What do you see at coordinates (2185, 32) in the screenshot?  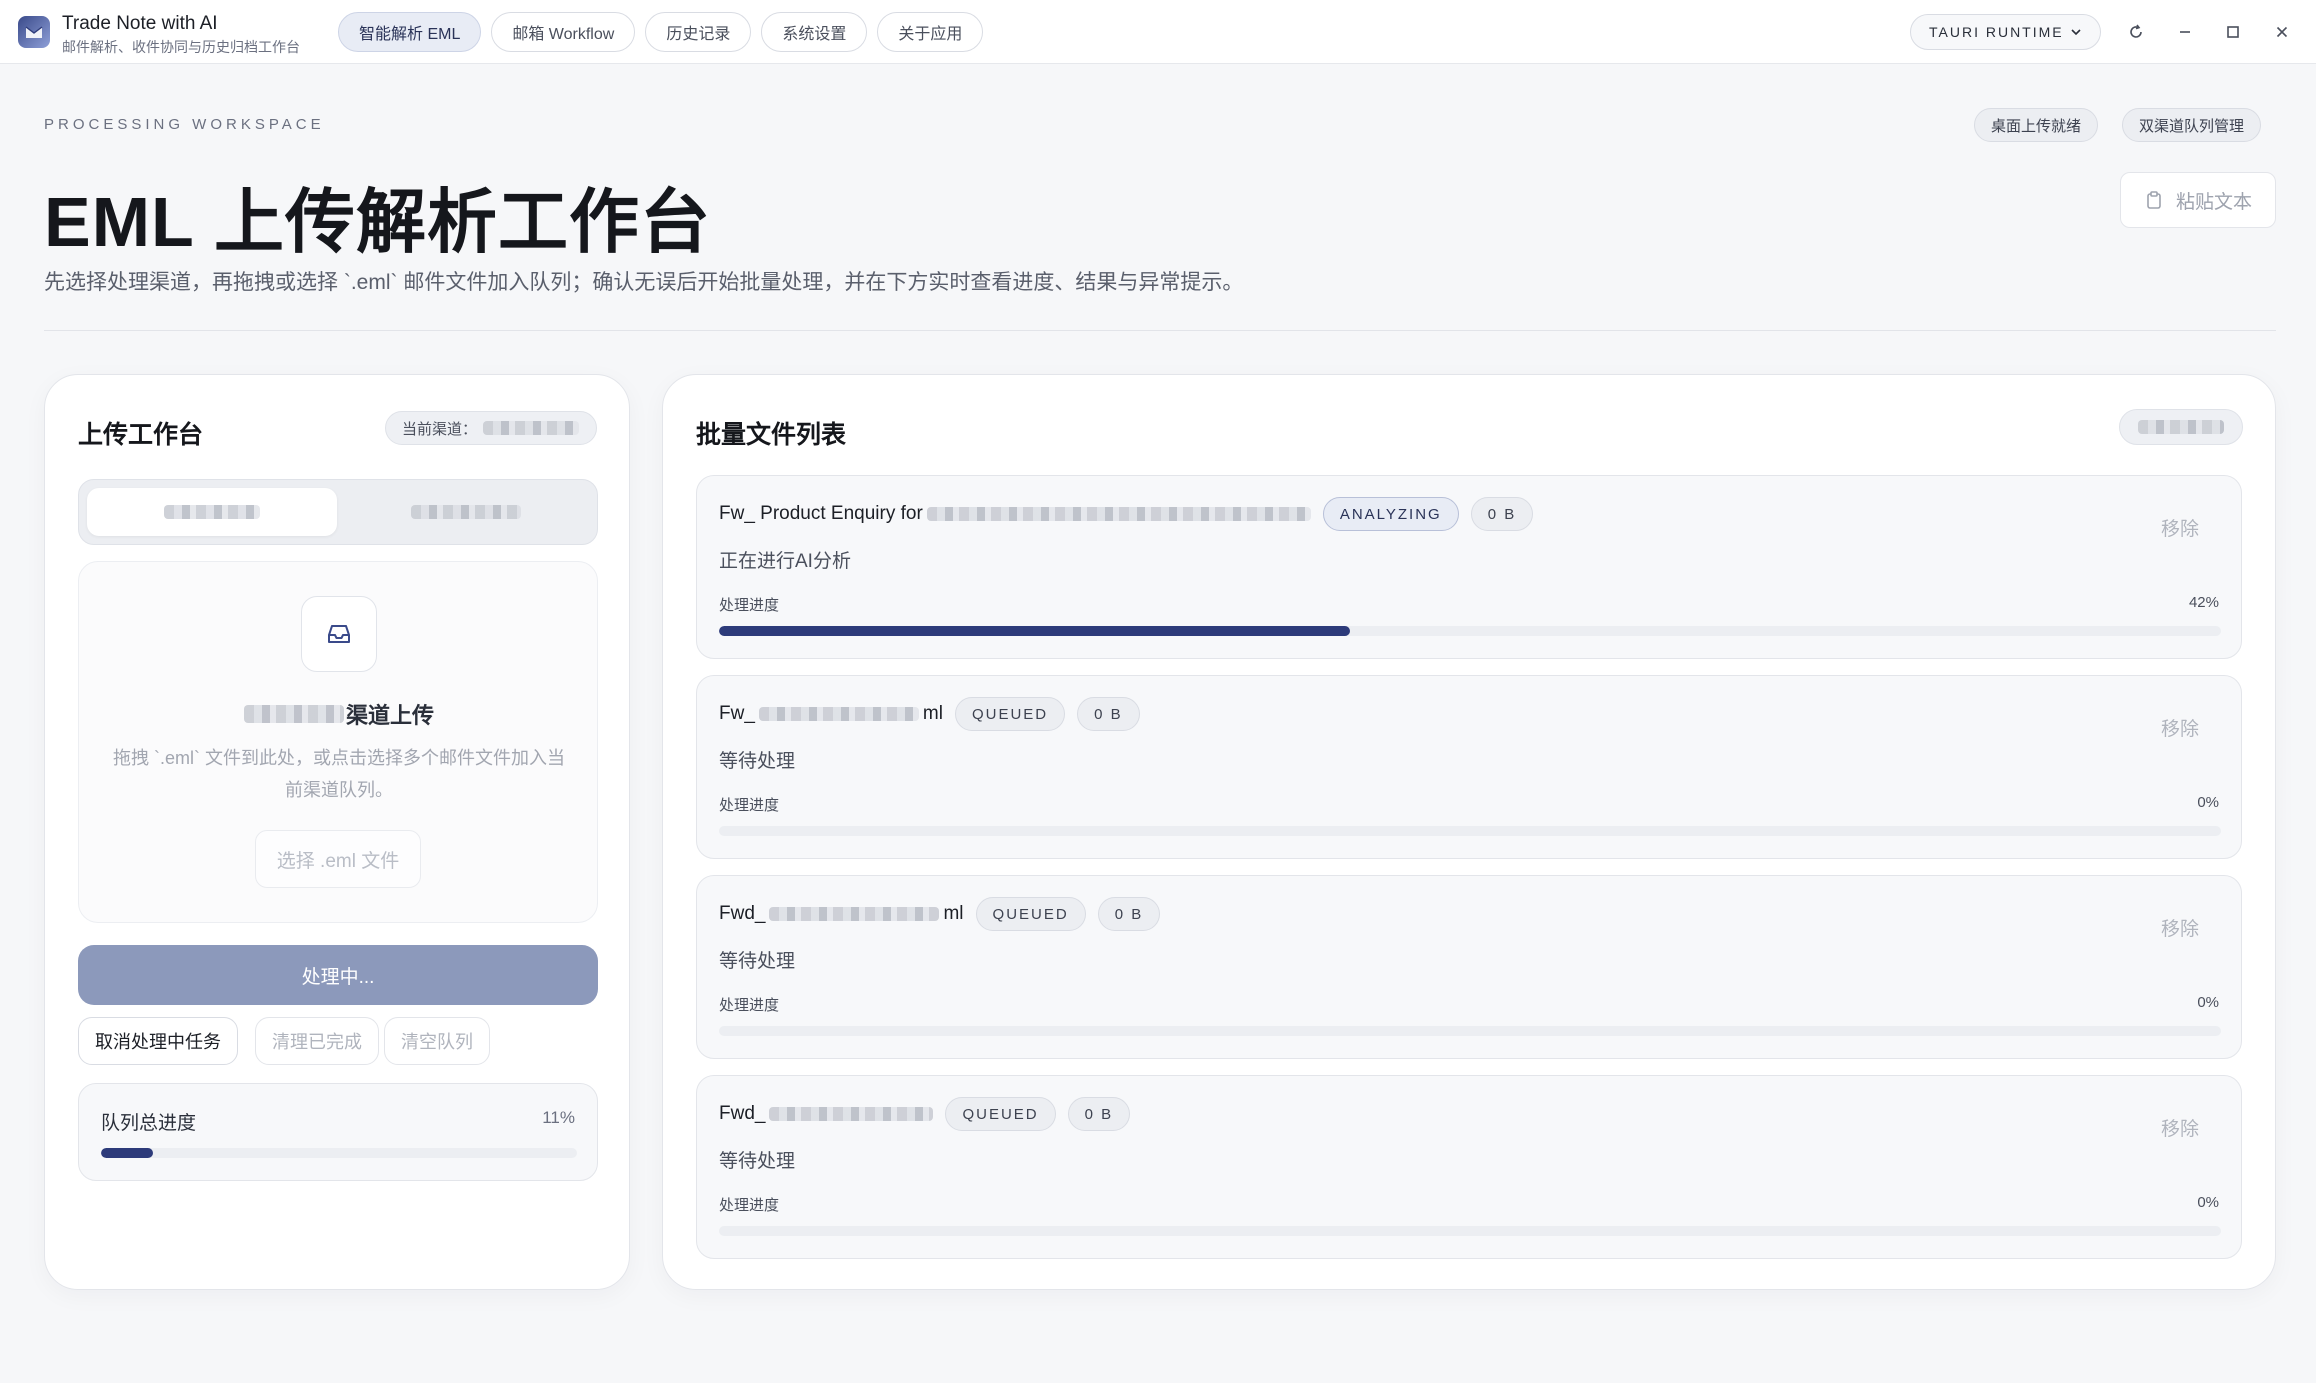 I see `minimize-icon` at bounding box center [2185, 32].